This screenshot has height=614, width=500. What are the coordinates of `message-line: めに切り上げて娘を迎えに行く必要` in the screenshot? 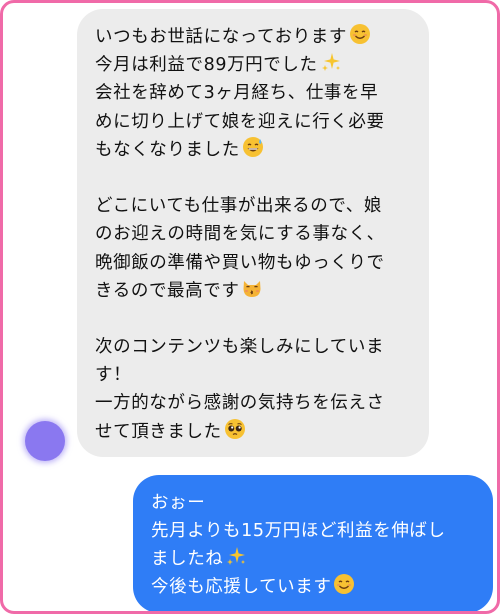 It's located at (240, 121).